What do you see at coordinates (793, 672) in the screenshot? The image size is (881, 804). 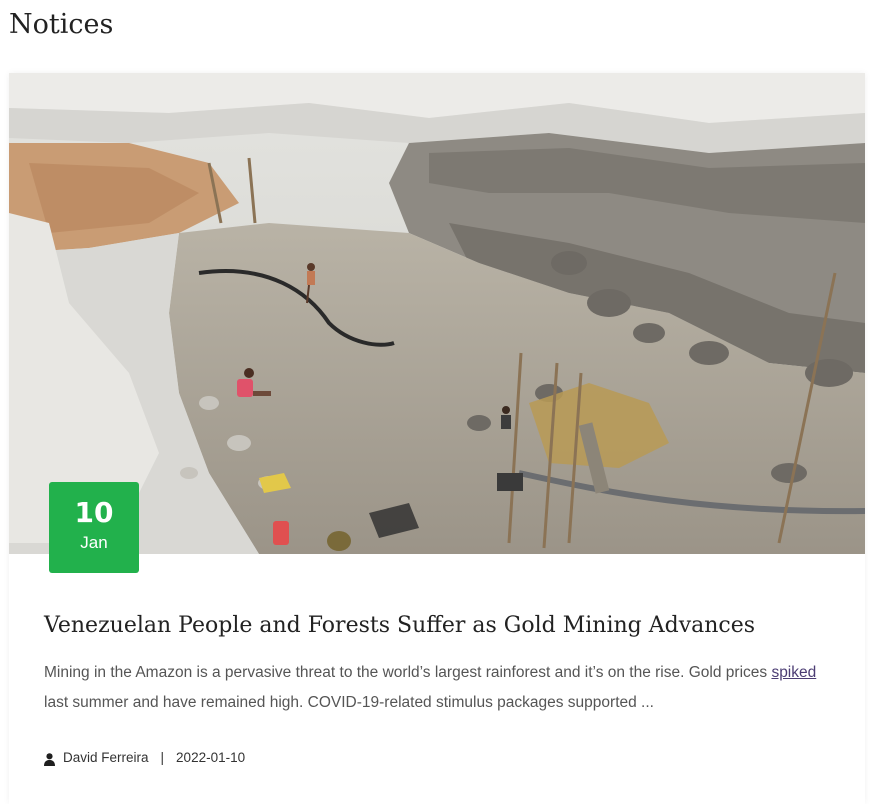 I see `spiked-link: spiked` at bounding box center [793, 672].